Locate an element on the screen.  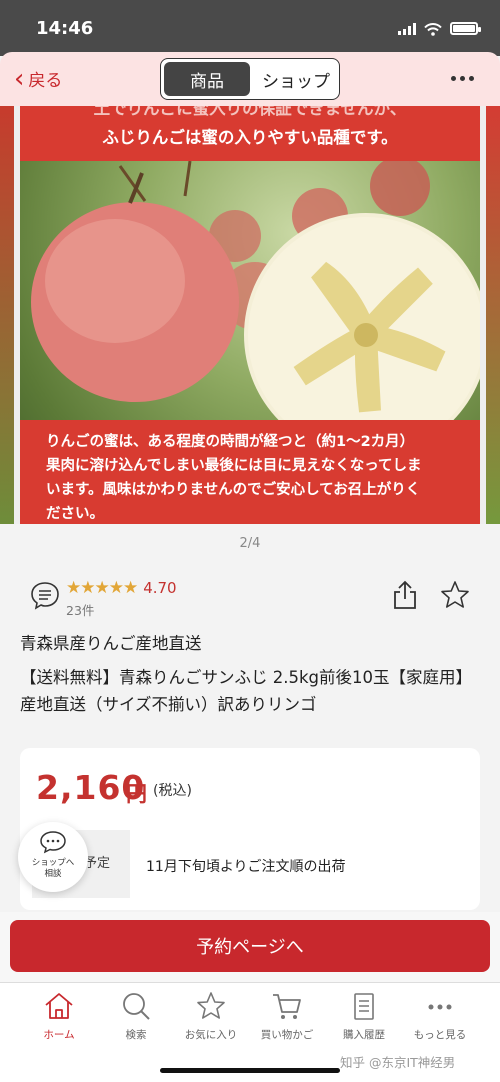
slide-caption-top: 土でりんごに蜜入りの保証できませんが、 ふじりんごは蜜の入りやすい品種です。 is located at coordinates (250, 133).